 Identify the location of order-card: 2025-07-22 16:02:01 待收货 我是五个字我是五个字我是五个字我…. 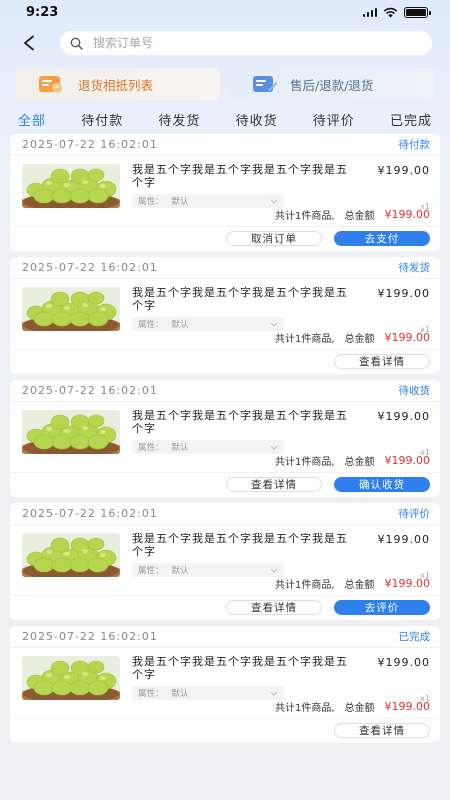
(225, 438).